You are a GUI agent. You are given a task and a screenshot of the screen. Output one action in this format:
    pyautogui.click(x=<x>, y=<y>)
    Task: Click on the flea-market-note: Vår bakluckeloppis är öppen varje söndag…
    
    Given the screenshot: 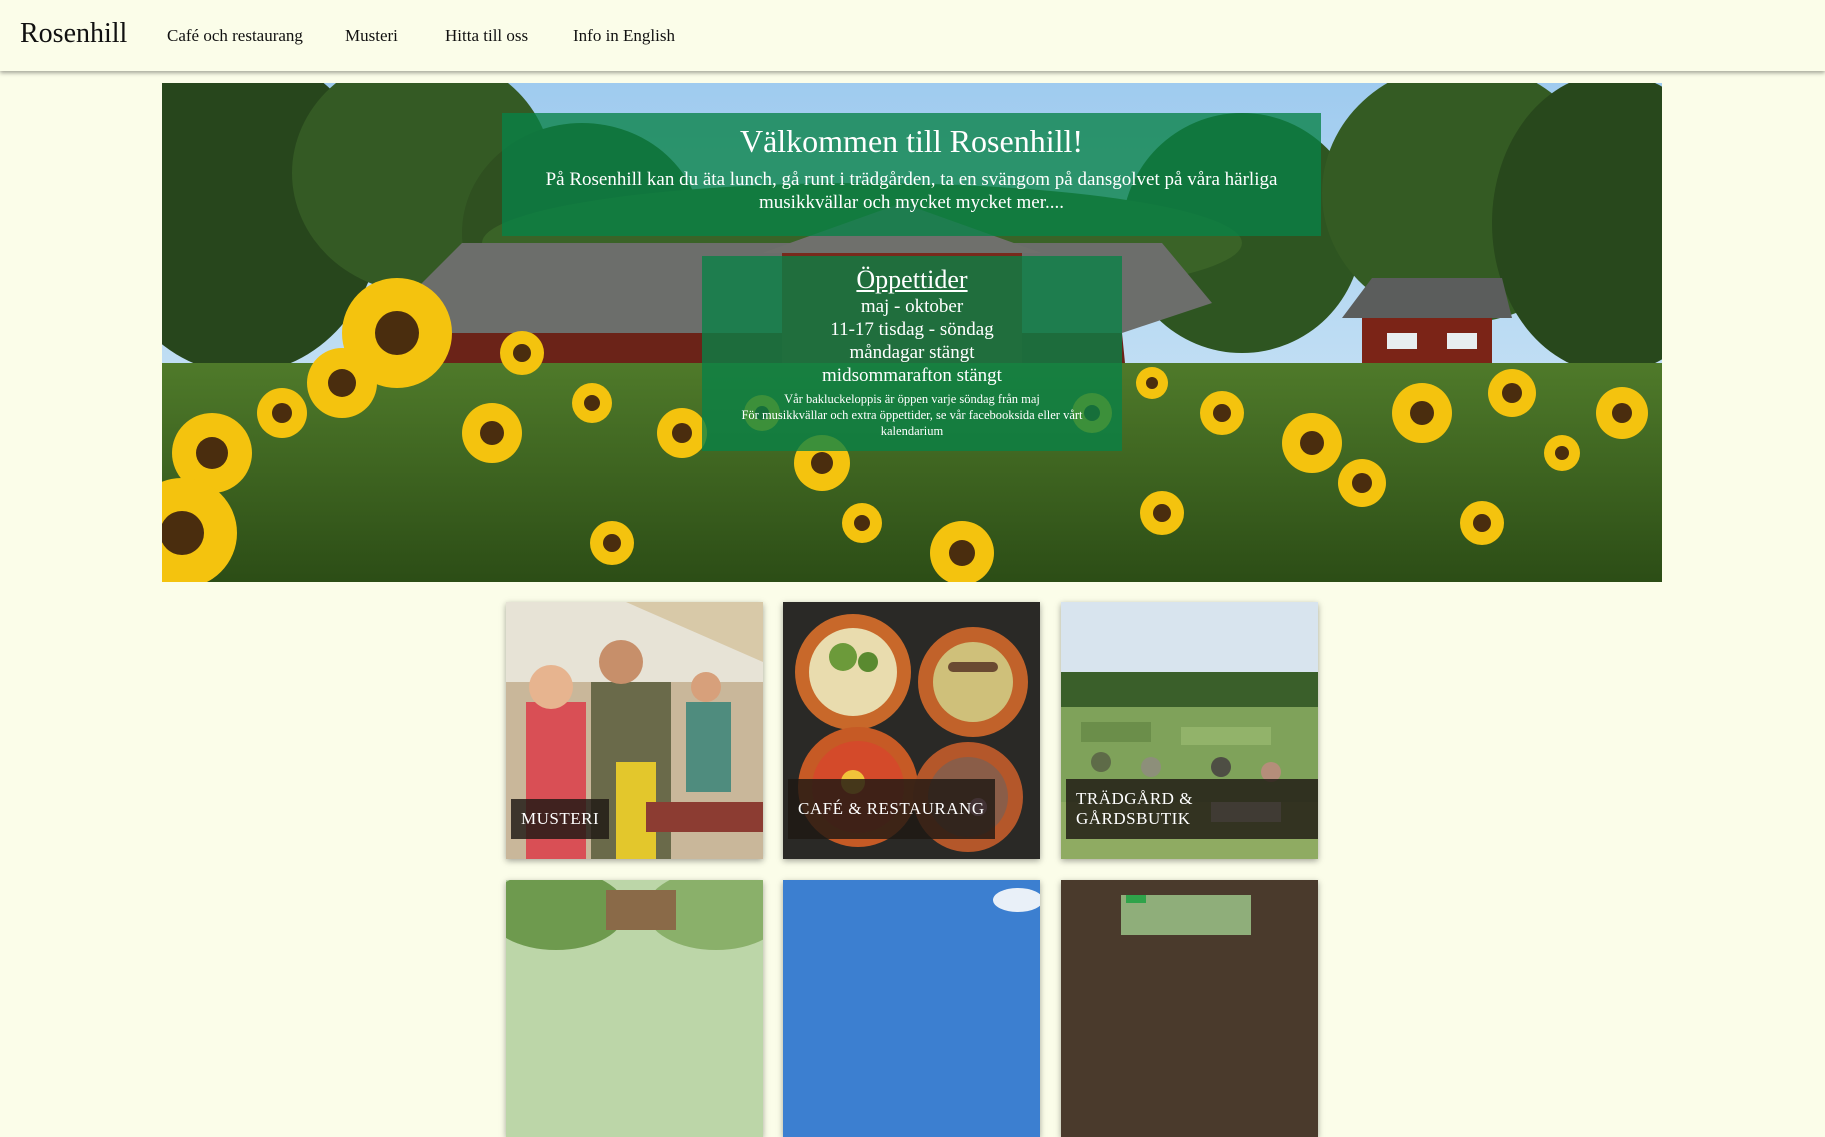 What is the action you would take?
    pyautogui.click(x=912, y=399)
    